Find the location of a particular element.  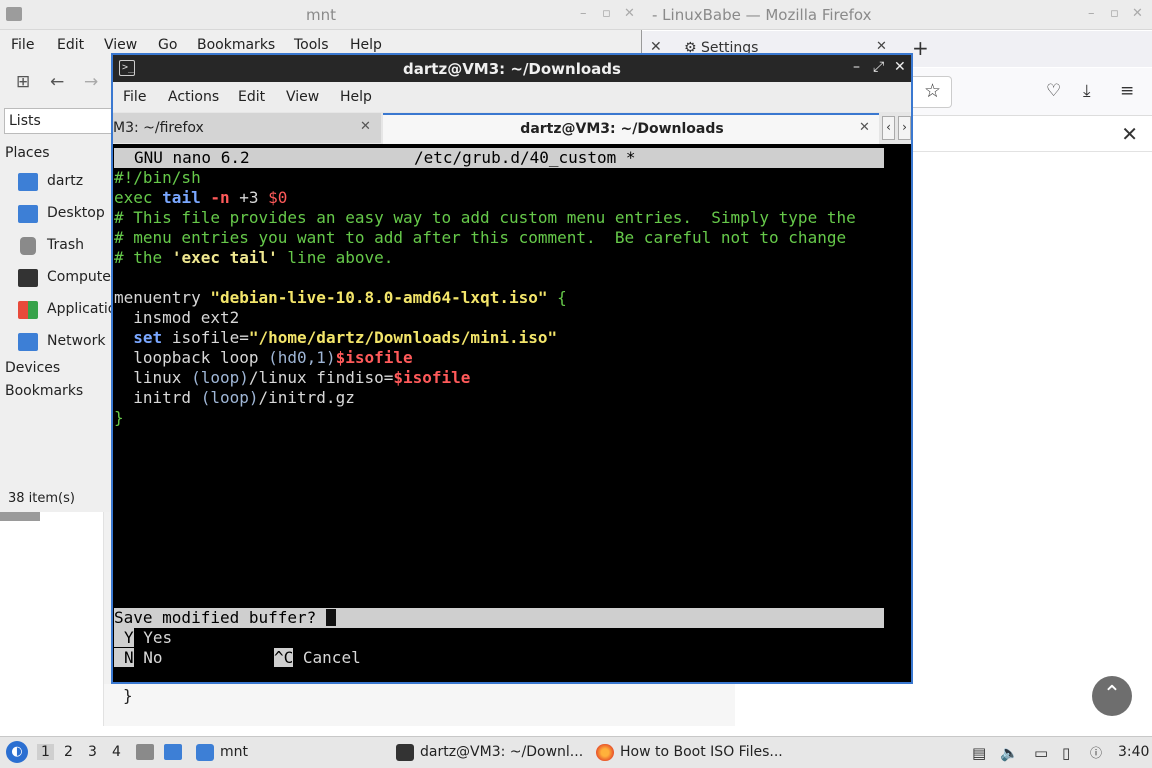

terminal-title: dartz@VM3: ~/Downloads is located at coordinates (512, 69).